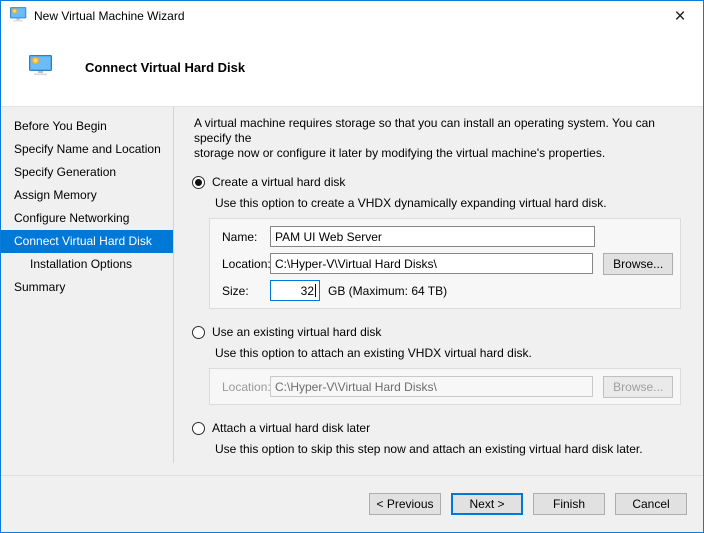 This screenshot has height=533, width=704. I want to click on text-caret, so click(315, 290).